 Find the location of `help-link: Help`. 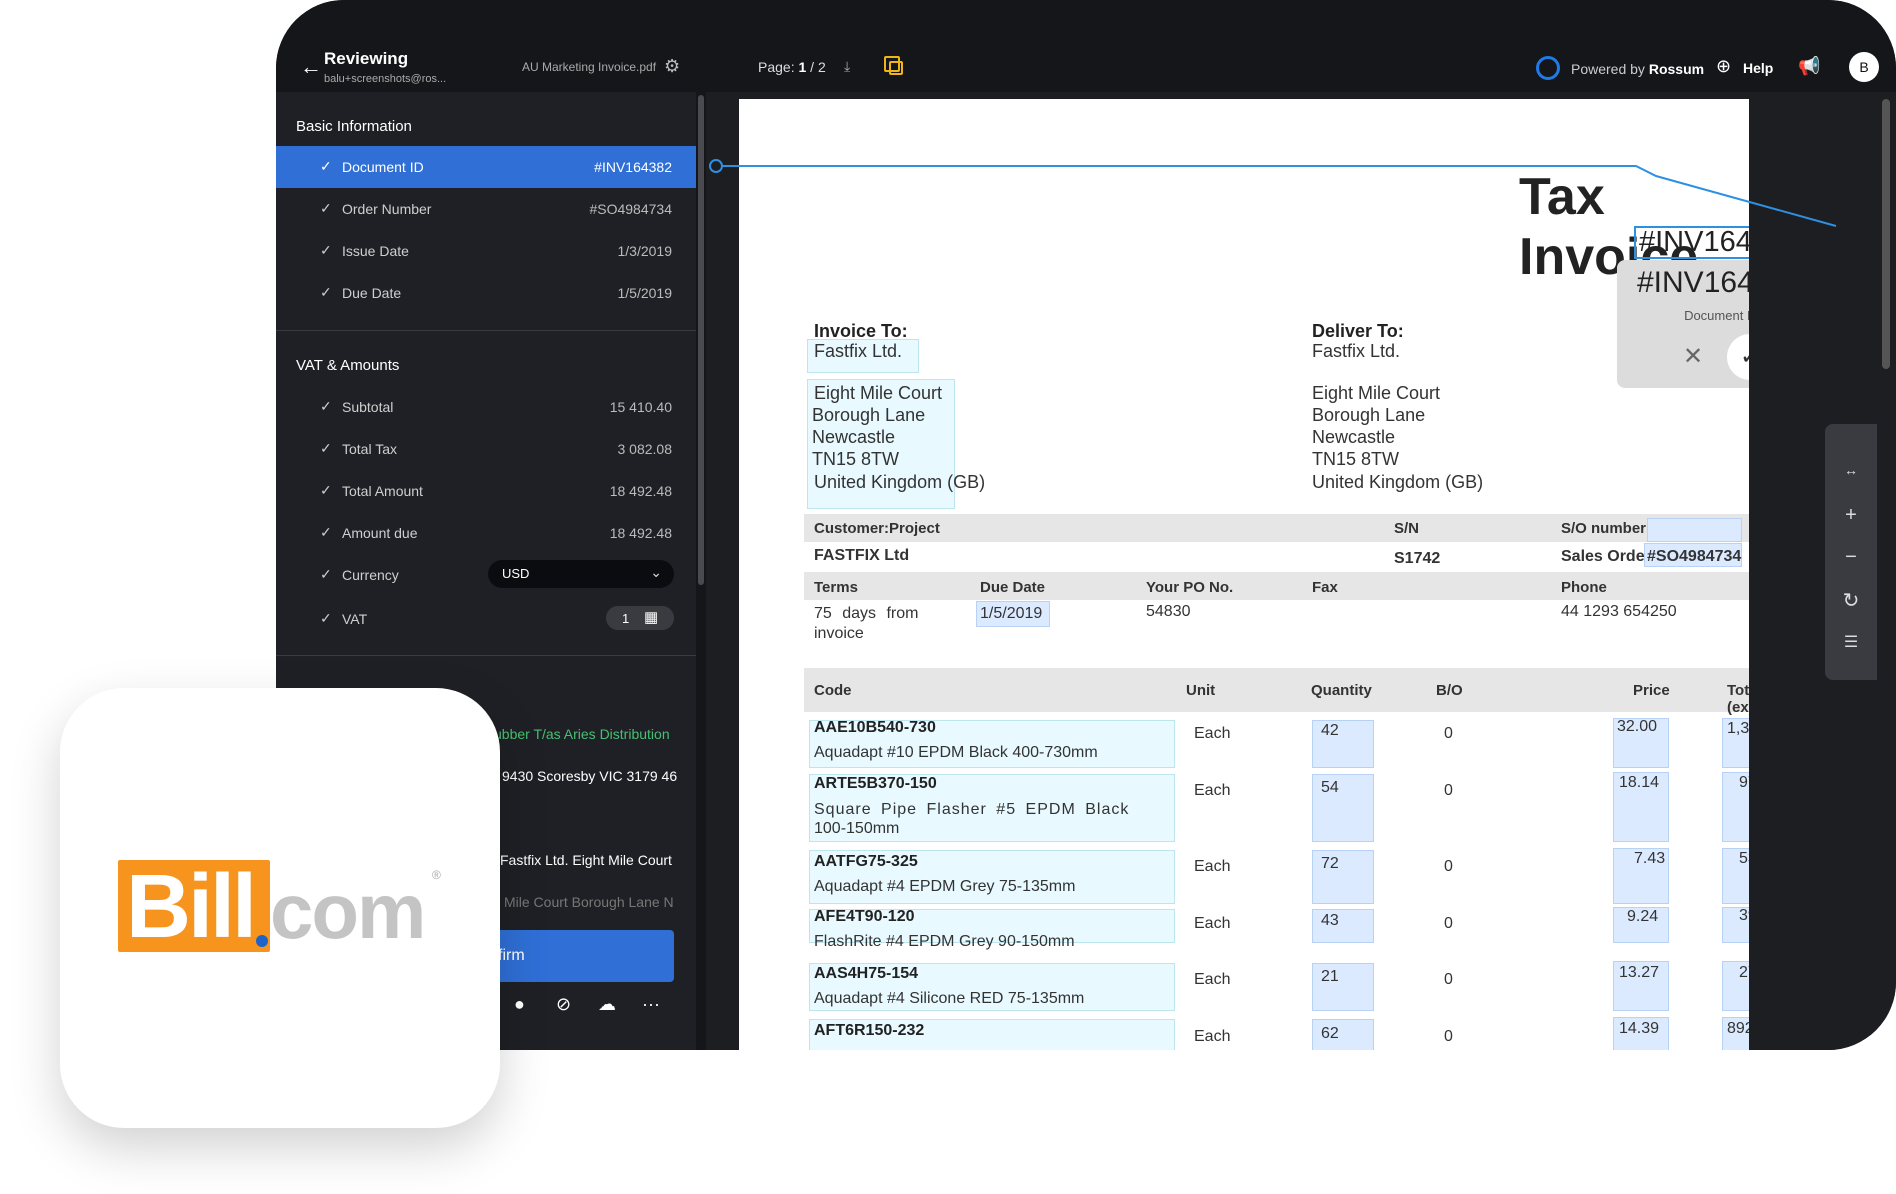

help-link: Help is located at coordinates (1758, 68).